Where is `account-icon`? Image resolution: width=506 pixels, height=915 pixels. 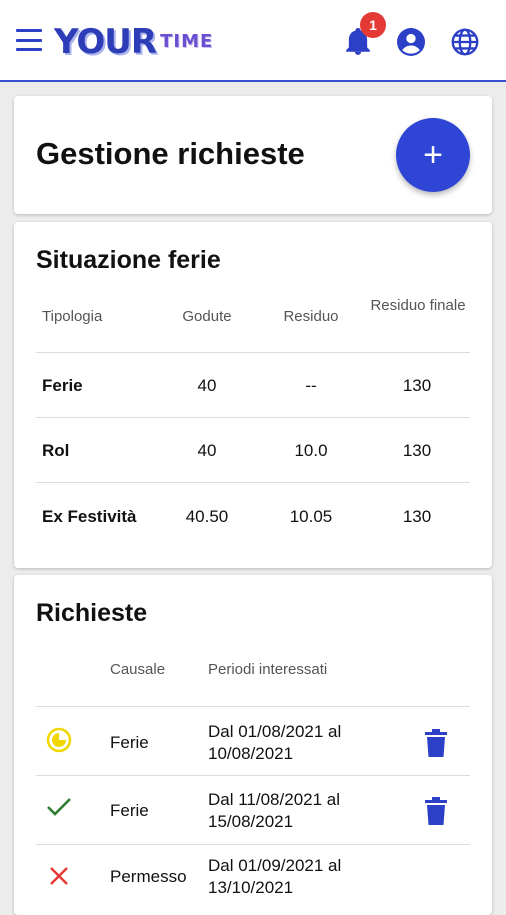
account-icon is located at coordinates (411, 42).